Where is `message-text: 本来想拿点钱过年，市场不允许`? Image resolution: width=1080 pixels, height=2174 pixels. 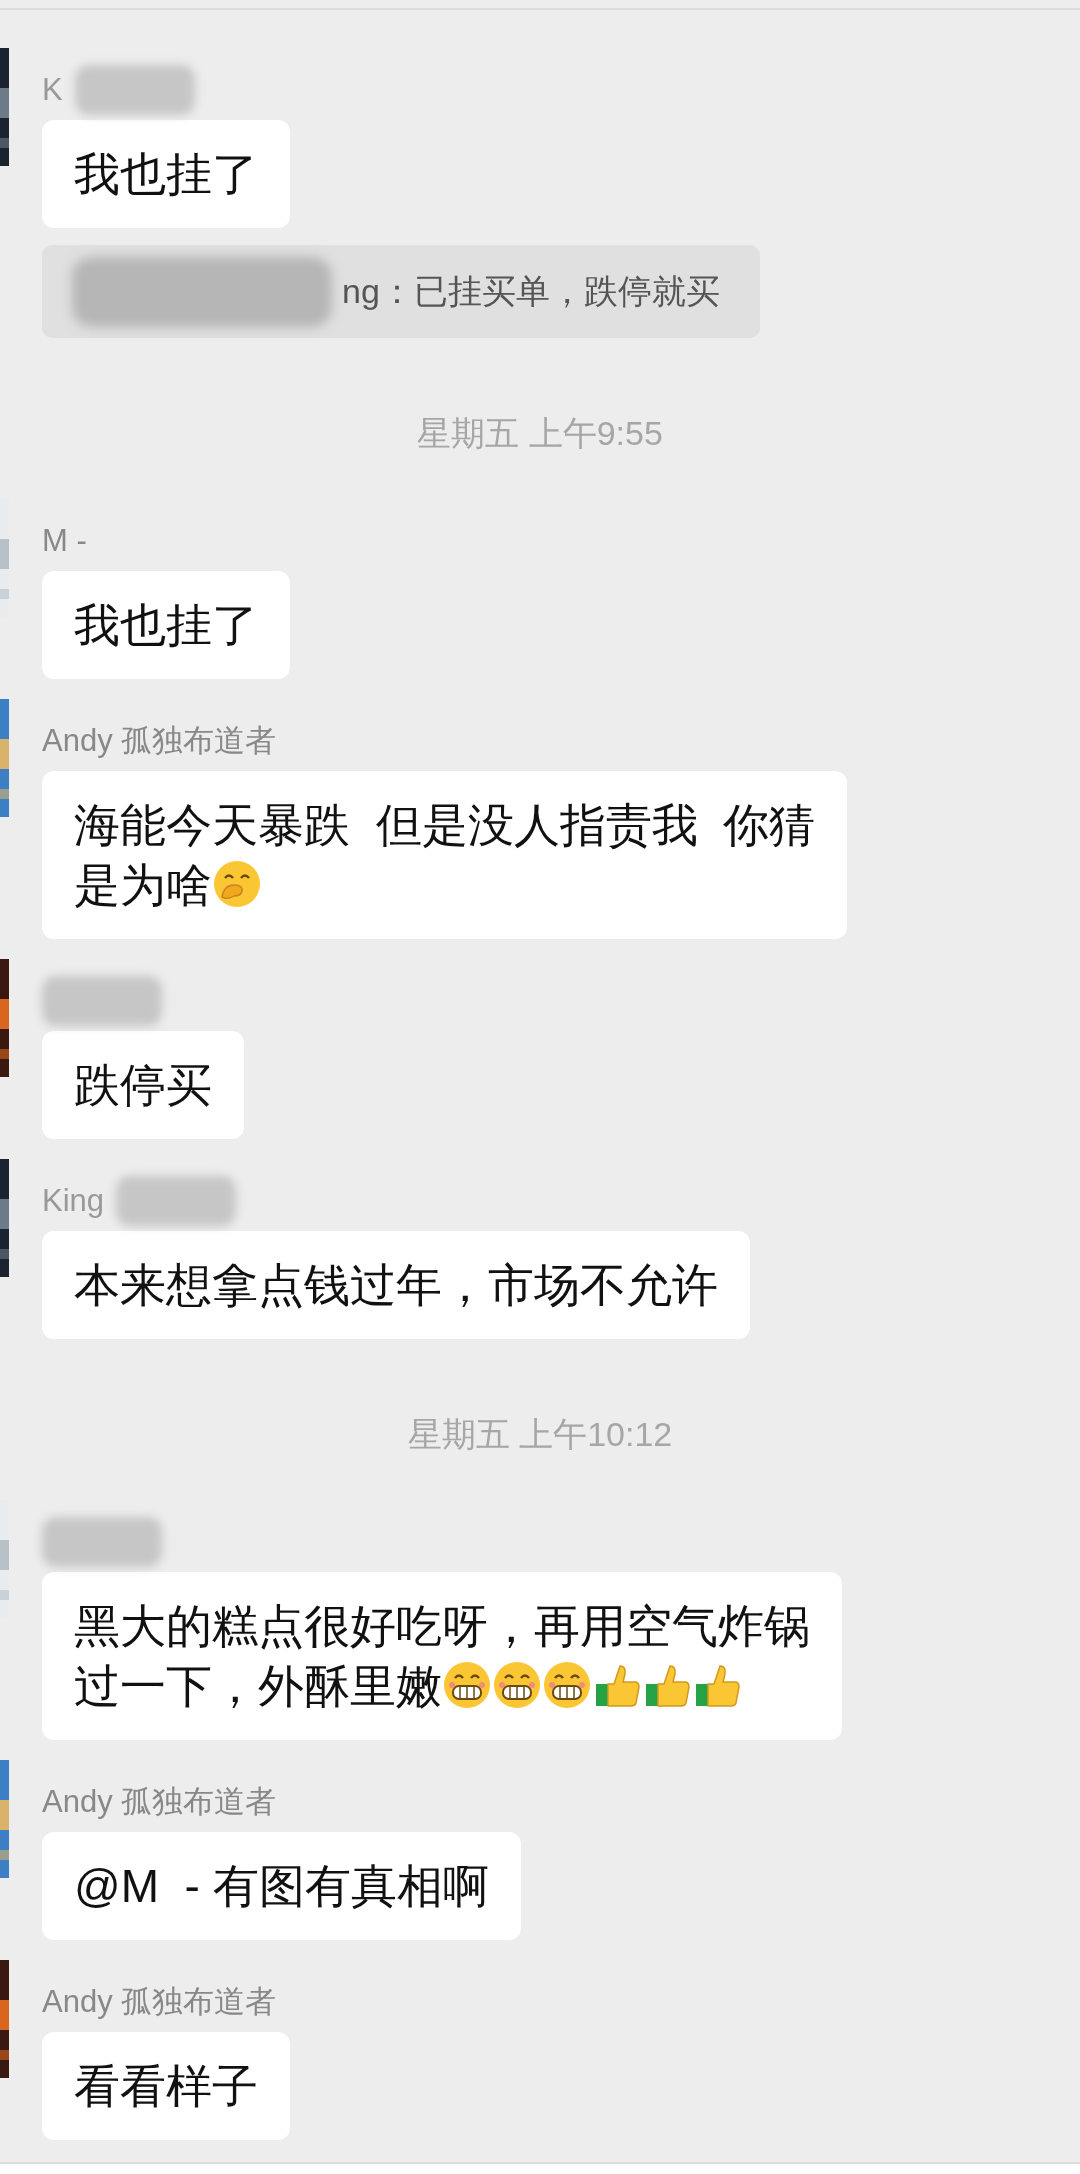
message-text: 本来想拿点钱过年，市场不允许 is located at coordinates (396, 1285).